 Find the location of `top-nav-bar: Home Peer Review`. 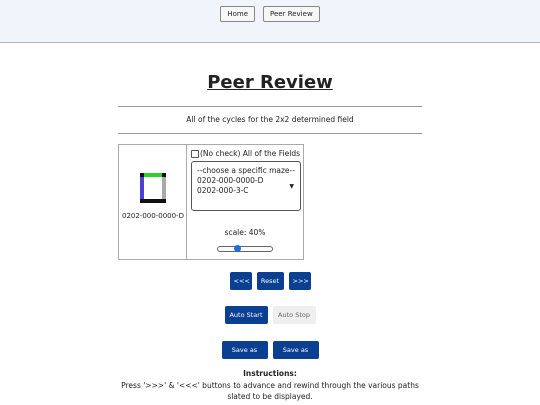

top-nav-bar: Home Peer Review is located at coordinates (270, 21).